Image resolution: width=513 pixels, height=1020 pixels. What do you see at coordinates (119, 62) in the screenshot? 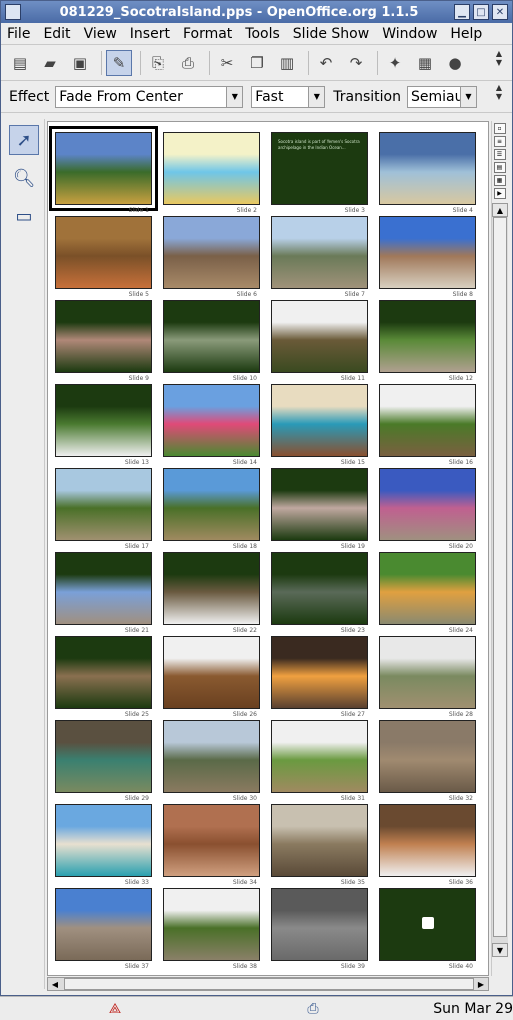
I see `edit-file-button: ✎` at bounding box center [119, 62].